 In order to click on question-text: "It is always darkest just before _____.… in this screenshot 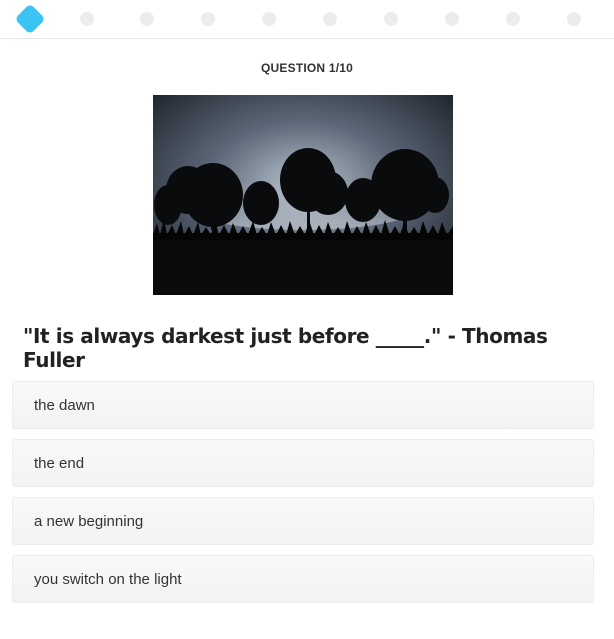, I will do `click(285, 348)`.